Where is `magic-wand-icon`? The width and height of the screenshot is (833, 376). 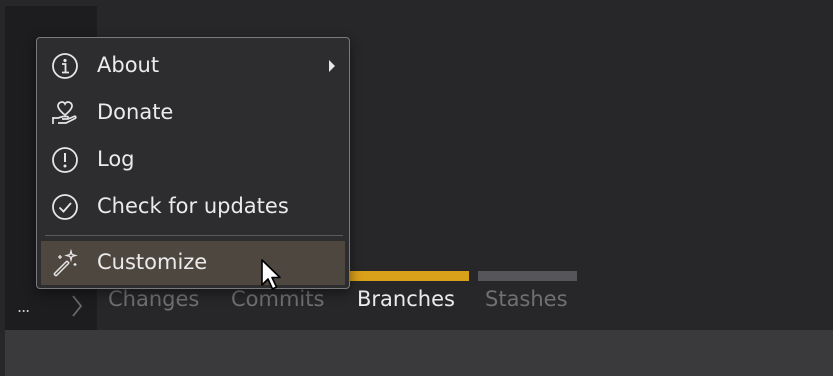 magic-wand-icon is located at coordinates (65, 263).